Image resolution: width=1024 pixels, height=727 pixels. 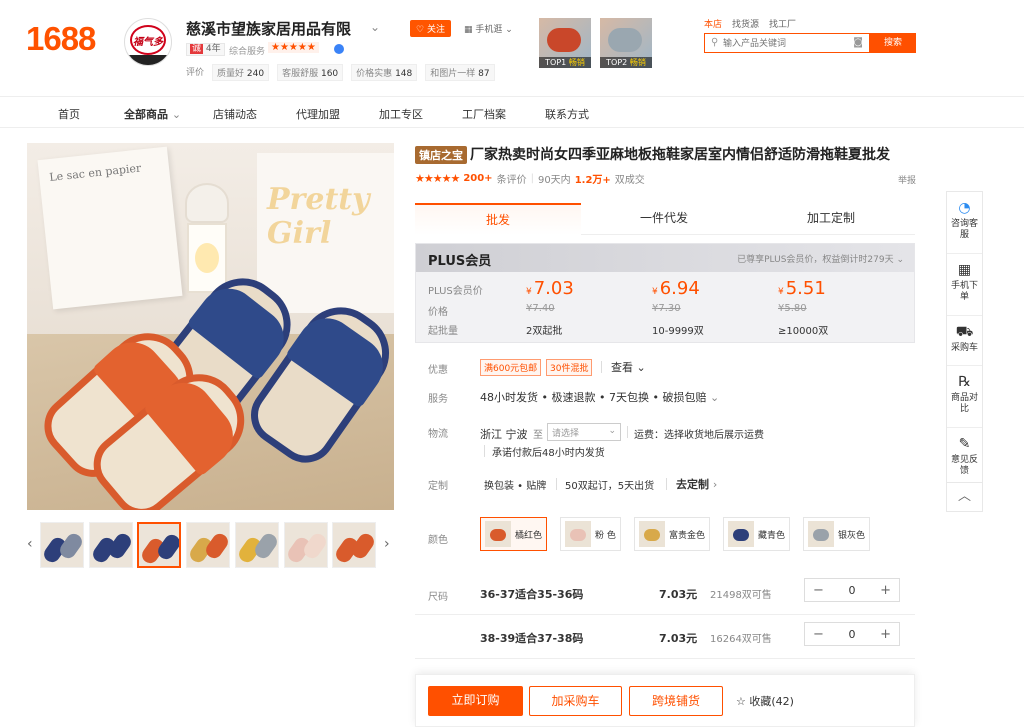 What do you see at coordinates (567, 114) in the screenshot?
I see `nav-contact: 联系方式` at bounding box center [567, 114].